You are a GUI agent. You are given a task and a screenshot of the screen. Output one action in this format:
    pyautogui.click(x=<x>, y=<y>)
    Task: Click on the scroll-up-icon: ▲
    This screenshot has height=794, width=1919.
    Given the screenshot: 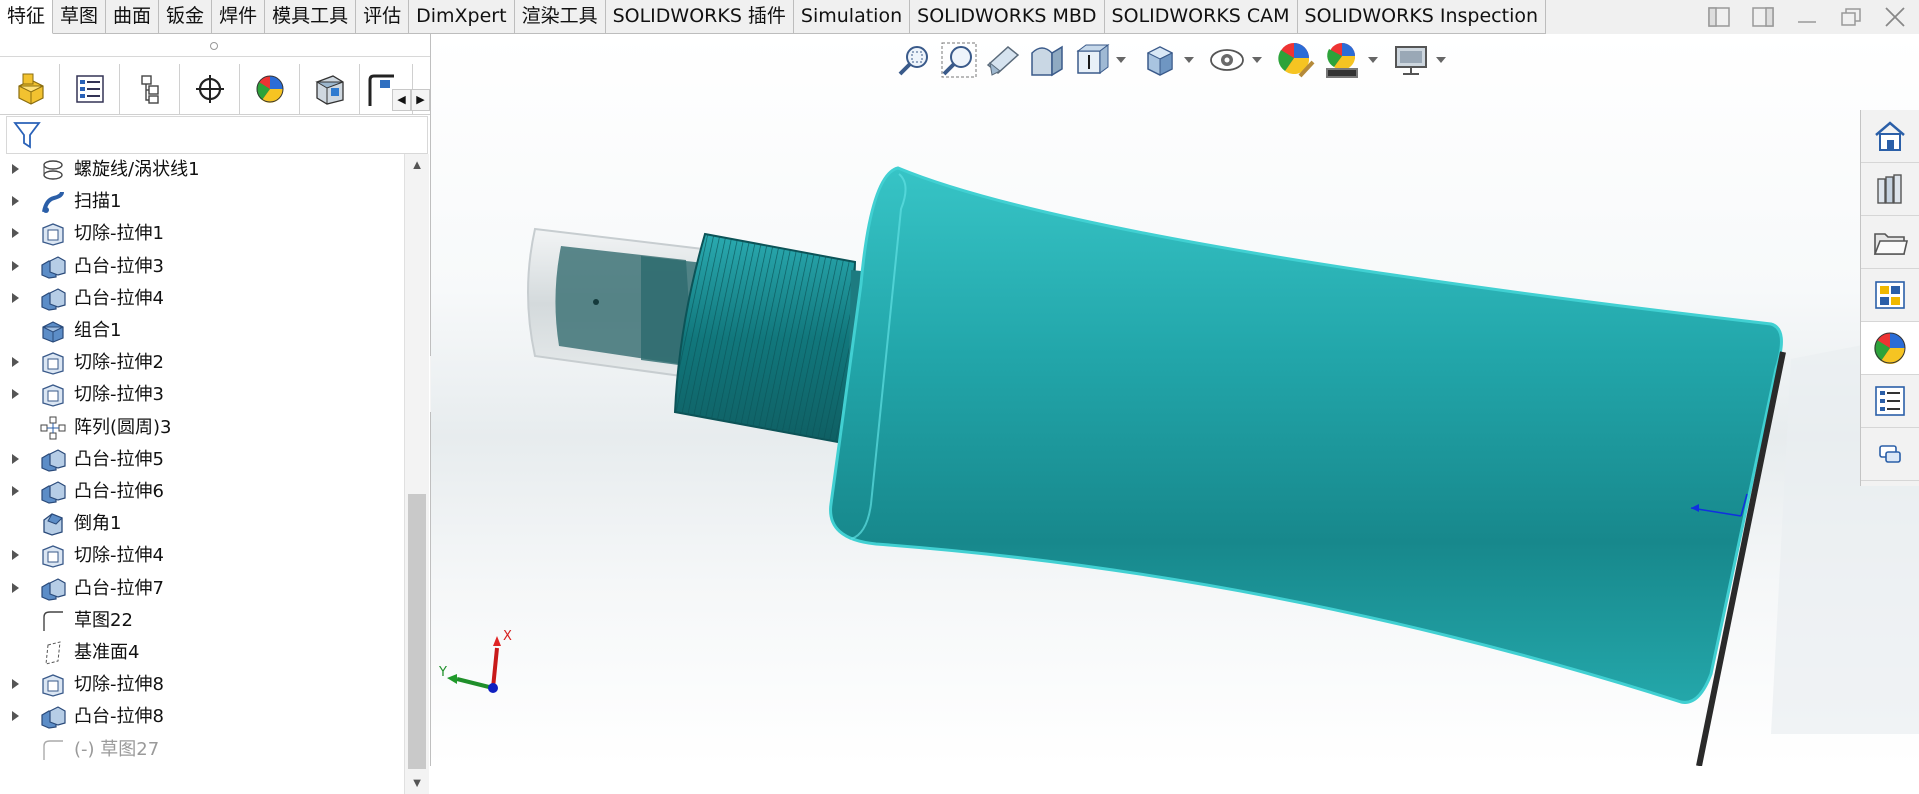 What is the action you would take?
    pyautogui.click(x=417, y=165)
    